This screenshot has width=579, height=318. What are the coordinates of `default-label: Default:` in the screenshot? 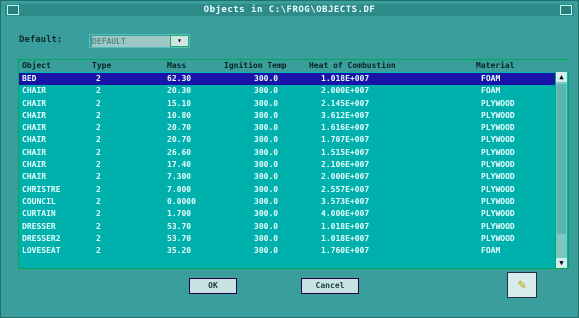 It's located at (41, 40).